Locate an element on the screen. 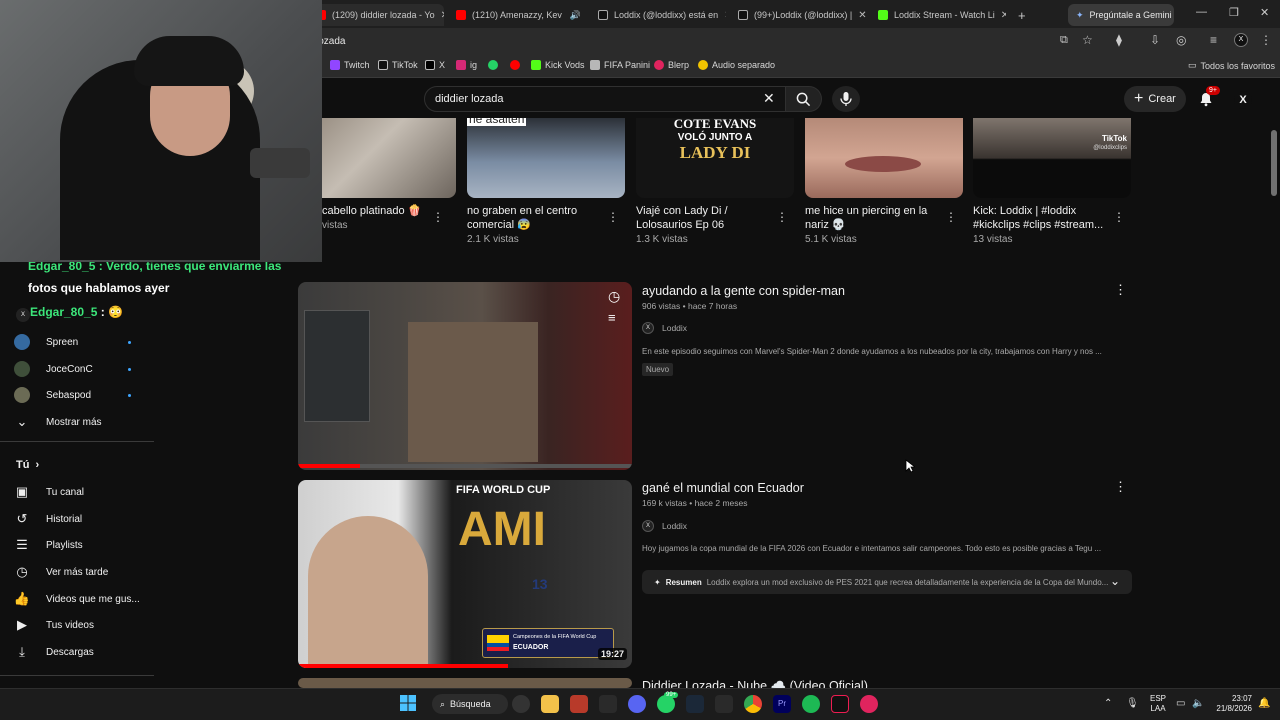 The width and height of the screenshot is (1280, 720). browser-tab: (99+)Loddix (@loddixx) | ✕ is located at coordinates (798, 15).